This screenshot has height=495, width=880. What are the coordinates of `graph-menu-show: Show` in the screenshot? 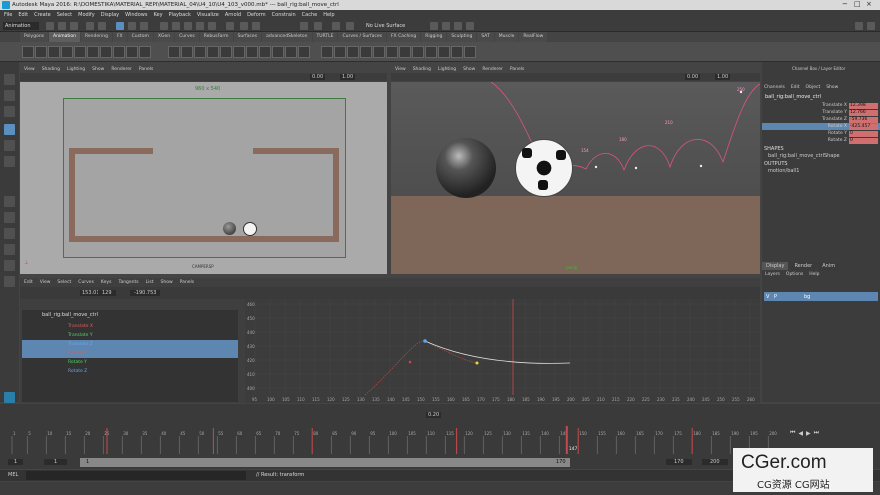 It's located at (167, 282).